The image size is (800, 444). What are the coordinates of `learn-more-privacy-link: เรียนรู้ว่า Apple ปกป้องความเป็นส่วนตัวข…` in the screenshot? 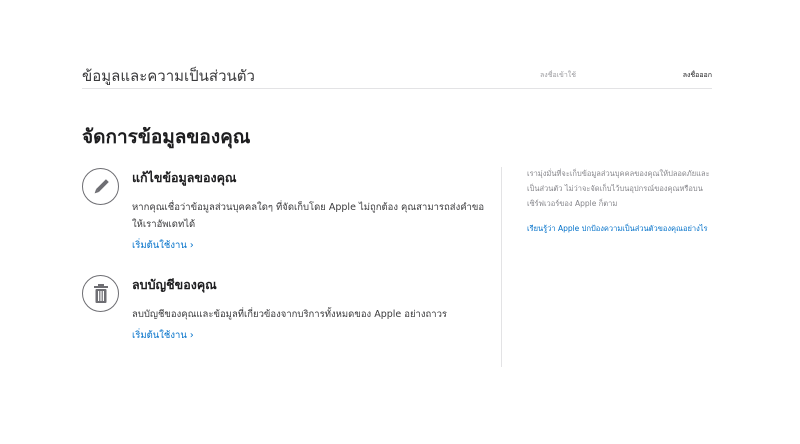 It's located at (619, 228).